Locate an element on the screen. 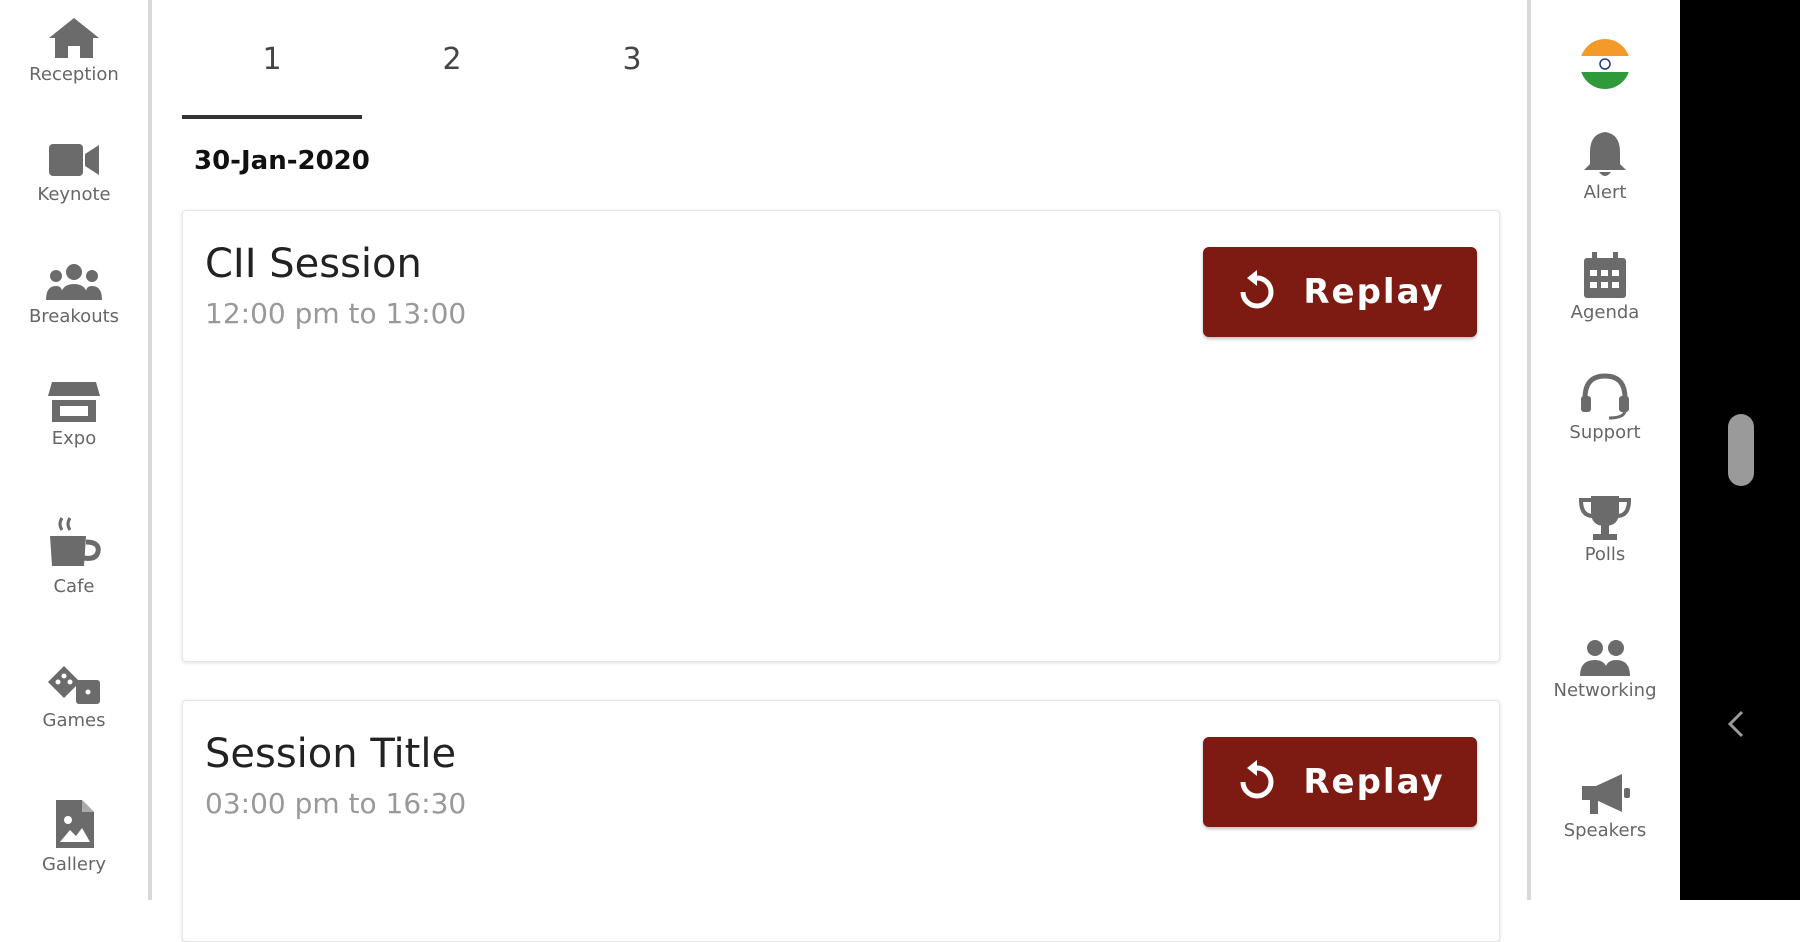 The image size is (1800, 942). trophy-icon is located at coordinates (1605, 518).